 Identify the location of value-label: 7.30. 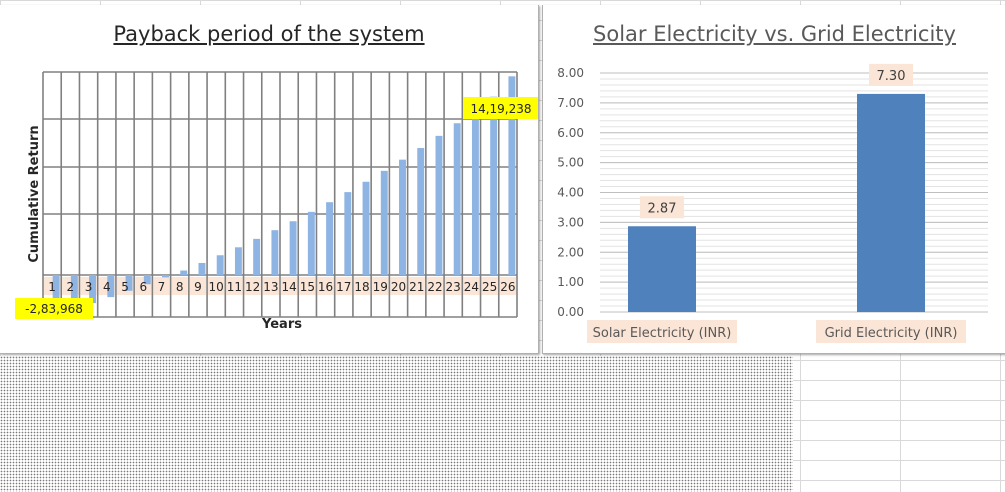
(891, 76).